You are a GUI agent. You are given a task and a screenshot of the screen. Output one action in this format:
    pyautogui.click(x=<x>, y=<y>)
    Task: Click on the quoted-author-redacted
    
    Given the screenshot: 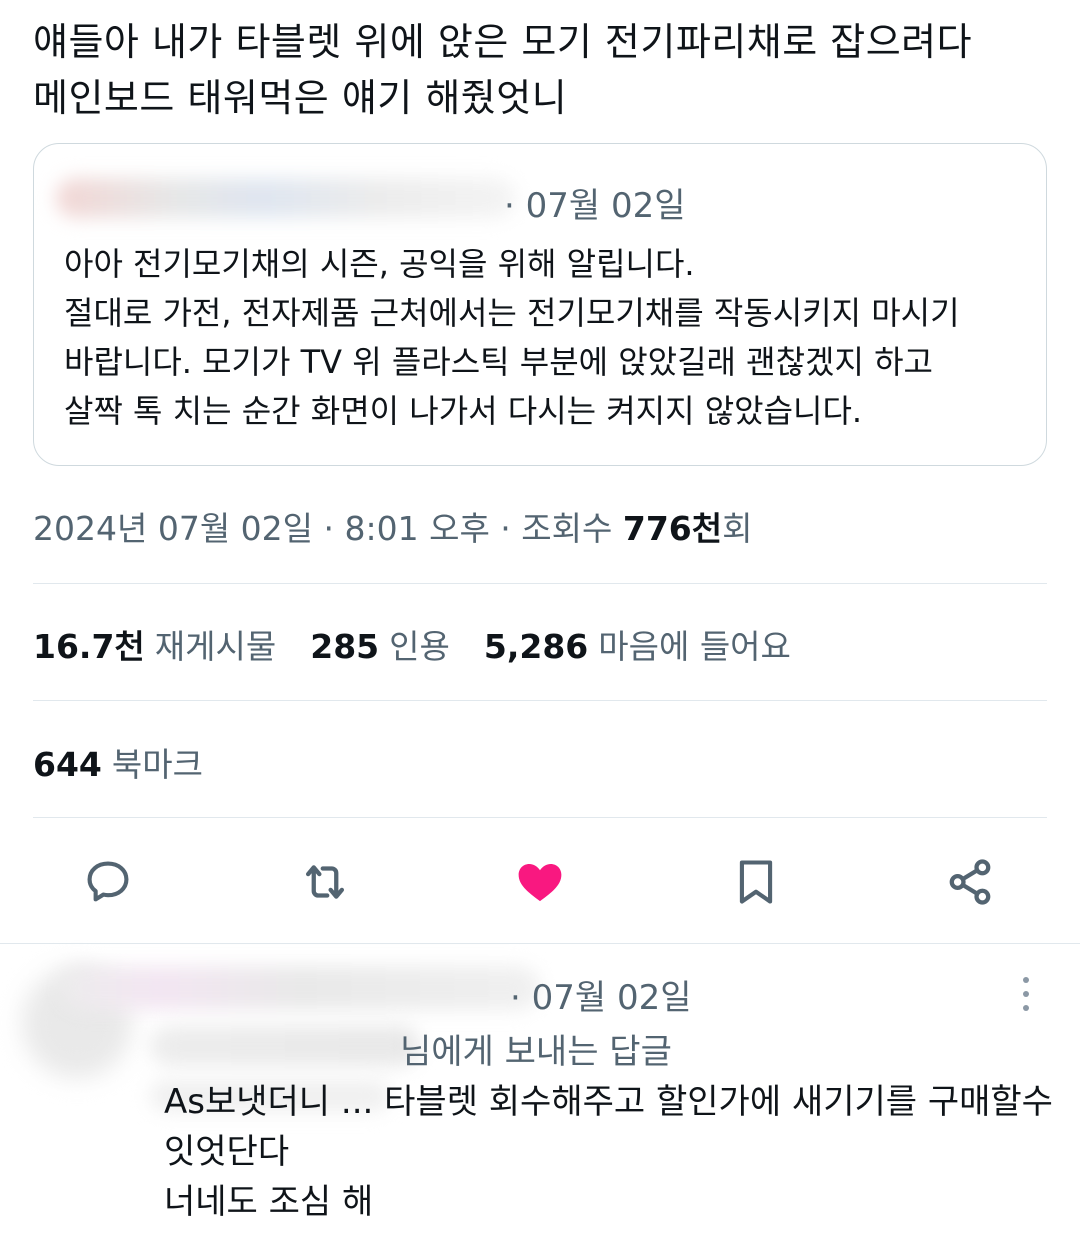 What is the action you would take?
    pyautogui.click(x=286, y=198)
    